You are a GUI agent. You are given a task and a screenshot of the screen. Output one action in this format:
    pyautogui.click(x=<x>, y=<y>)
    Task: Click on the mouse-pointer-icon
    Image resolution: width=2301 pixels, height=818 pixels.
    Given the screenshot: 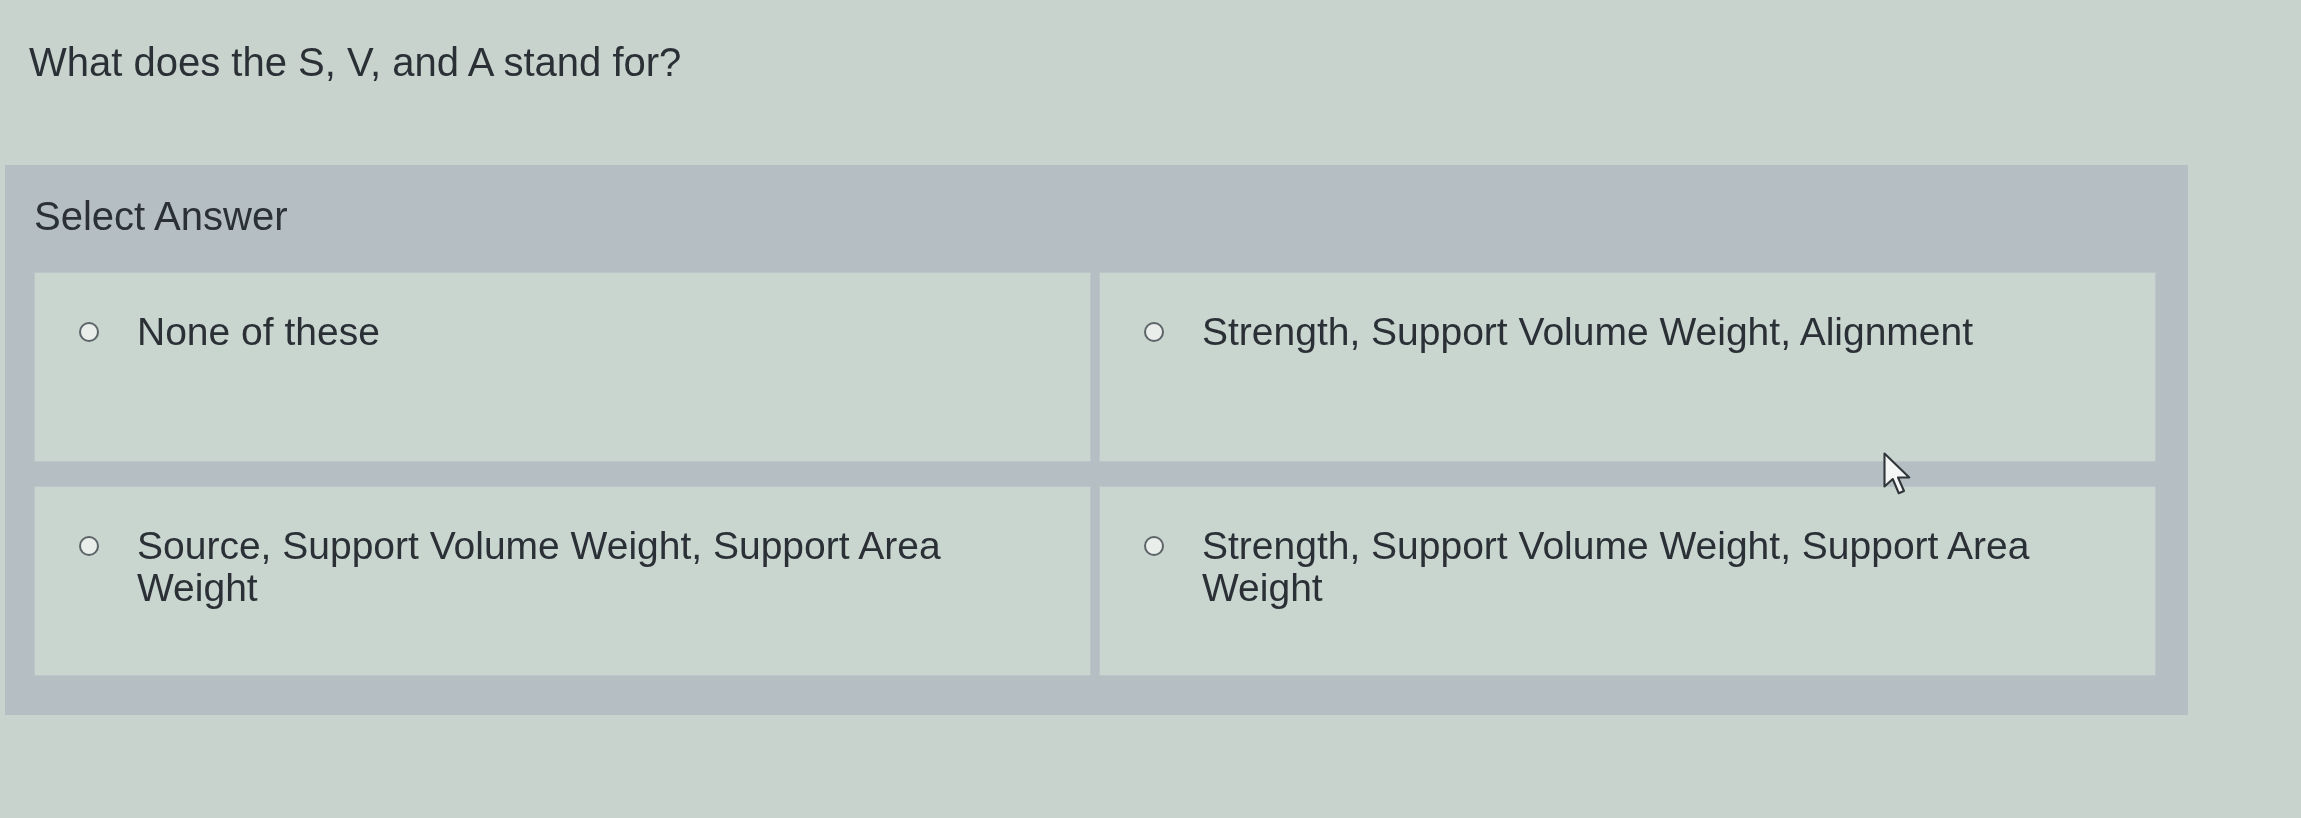 What is the action you would take?
    pyautogui.click(x=1898, y=474)
    